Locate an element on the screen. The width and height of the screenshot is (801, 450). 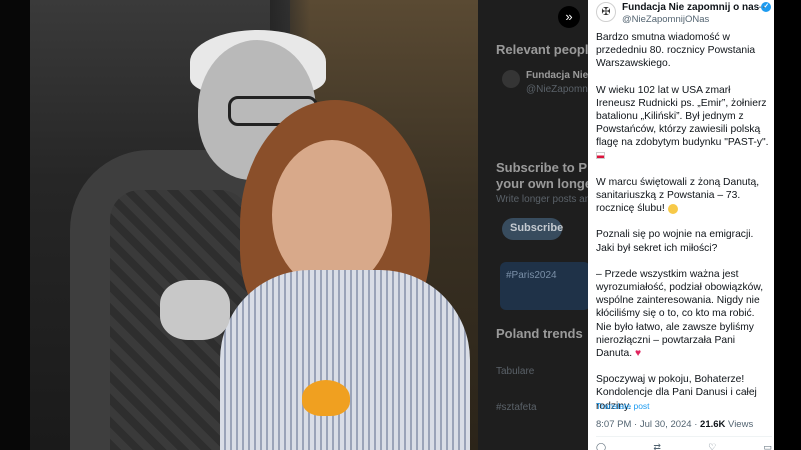
poland-flag-emoji is located at coordinates (600, 156).